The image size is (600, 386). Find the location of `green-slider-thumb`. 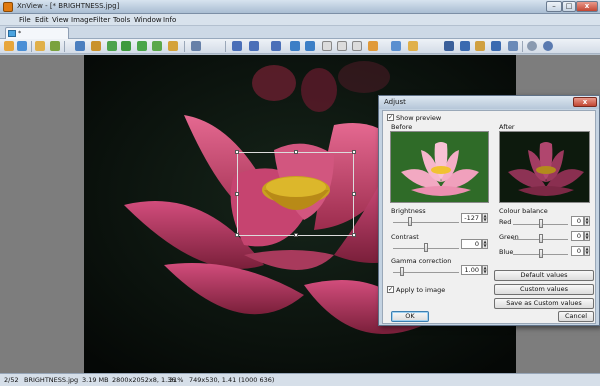

green-slider-thumb is located at coordinates (540, 238).